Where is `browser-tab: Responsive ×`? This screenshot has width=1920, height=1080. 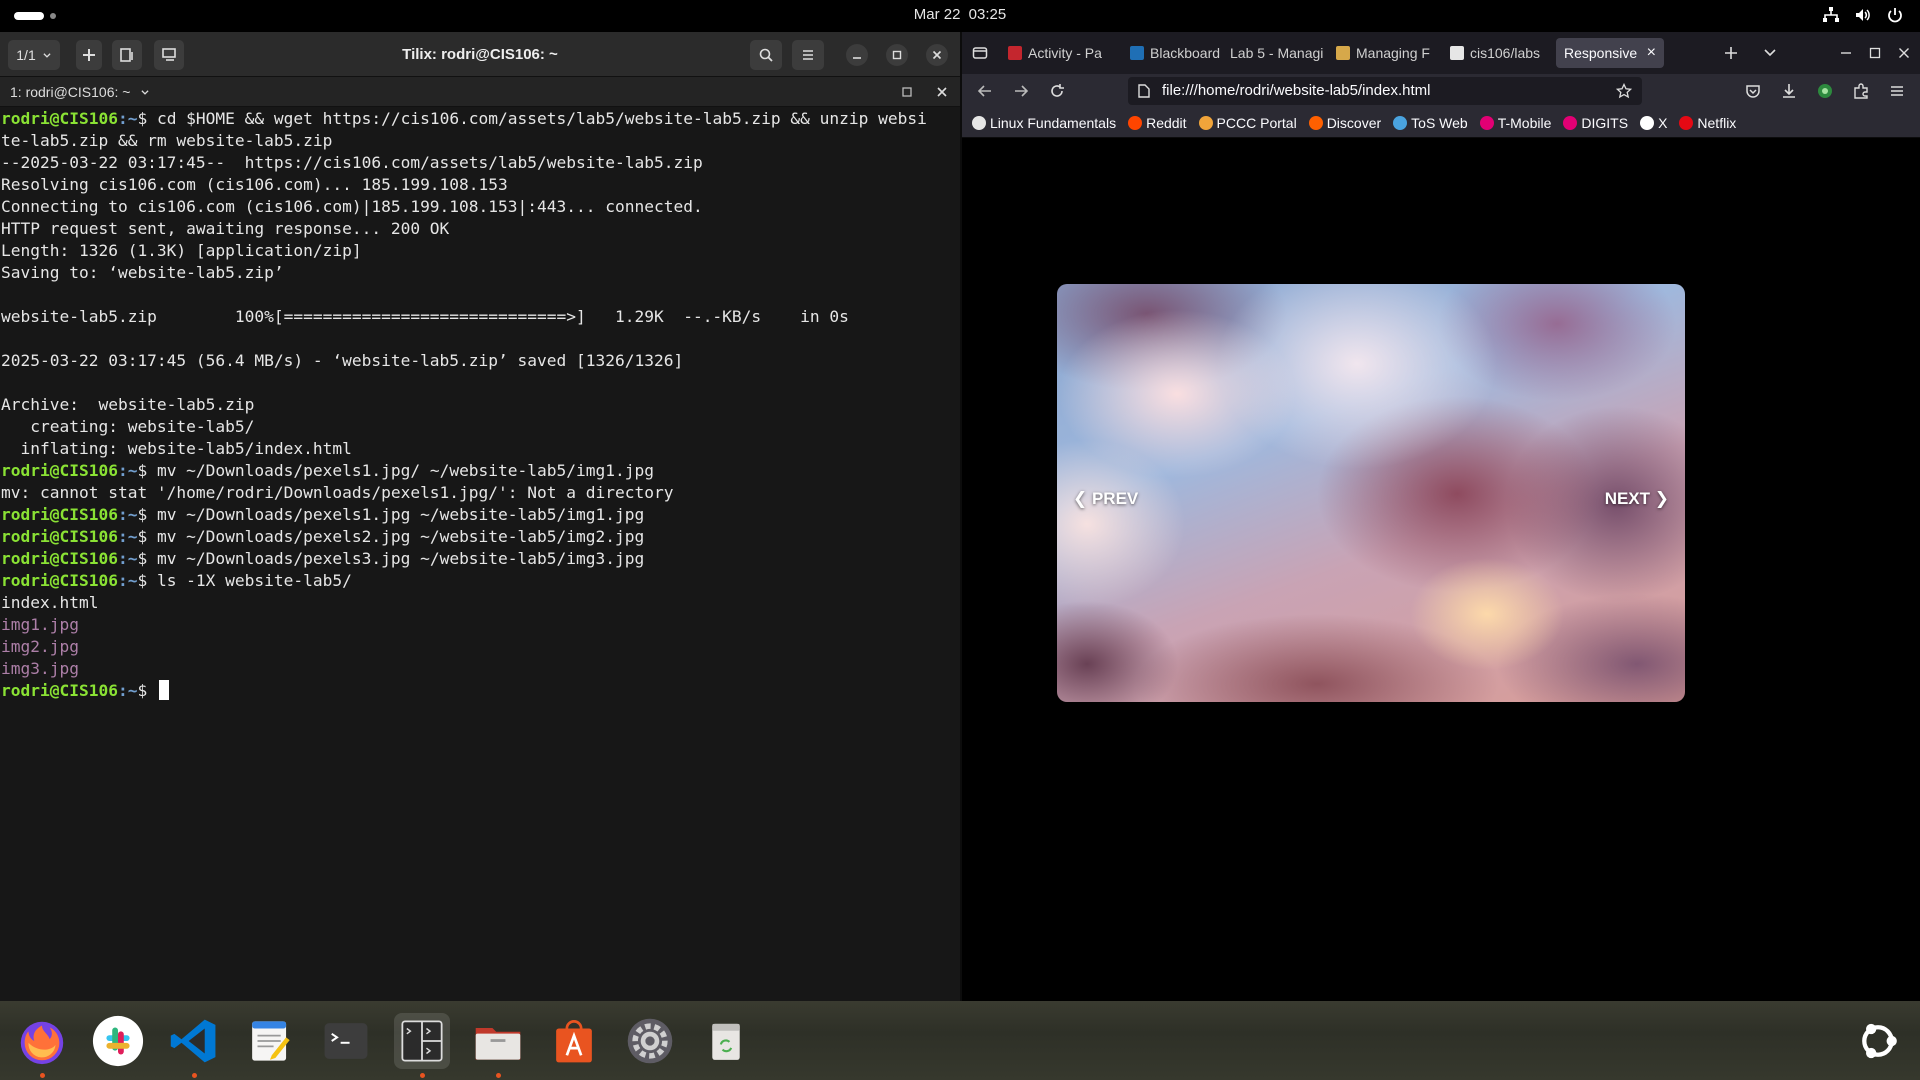
browser-tab: Responsive × is located at coordinates (1610, 53).